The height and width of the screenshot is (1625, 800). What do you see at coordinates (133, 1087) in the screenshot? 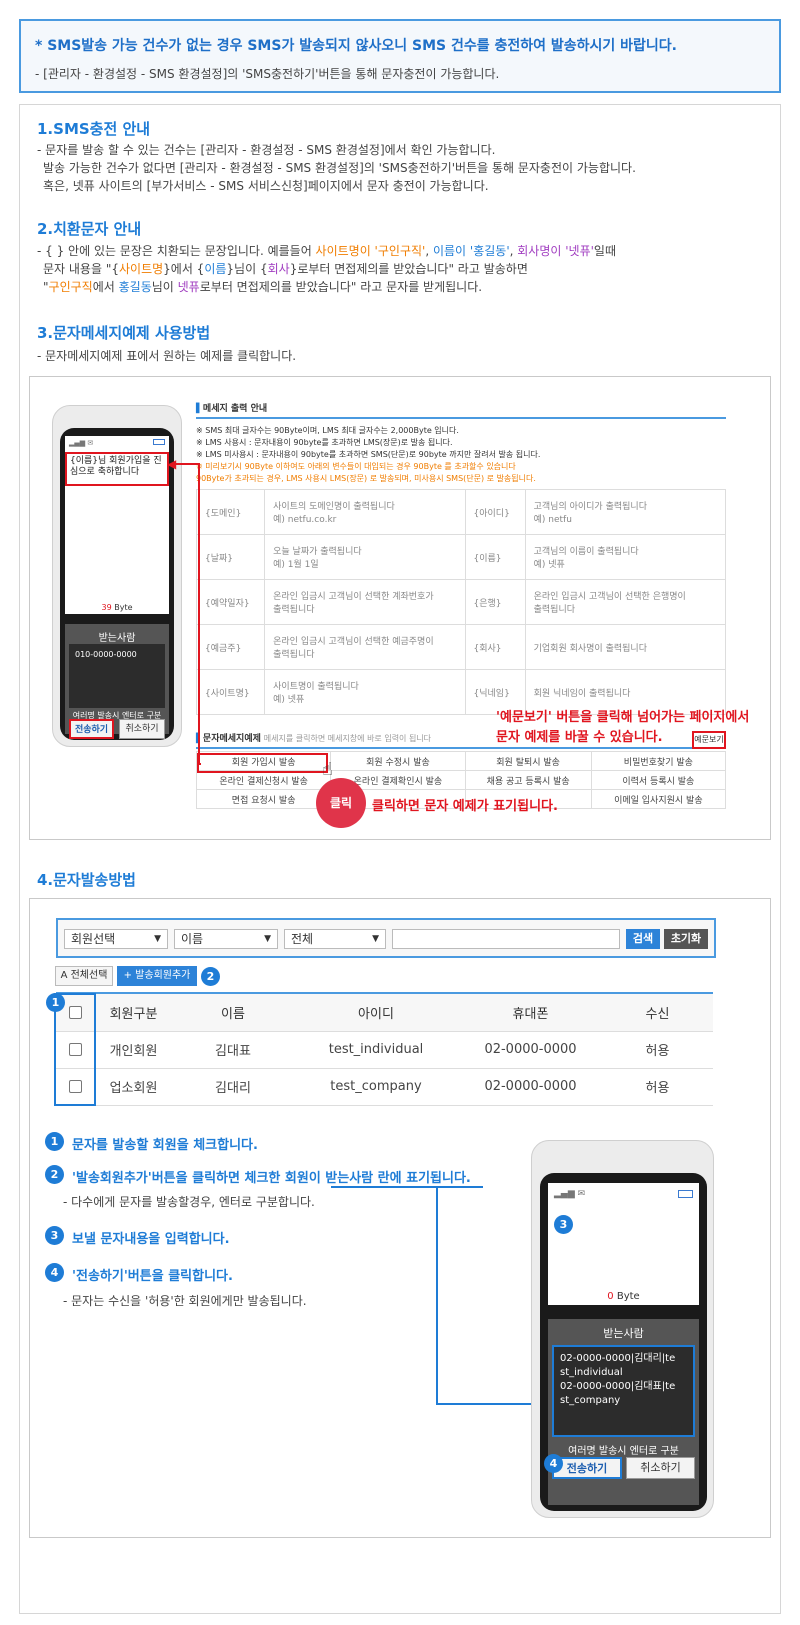
I see `table-cell: 업소회원` at bounding box center [133, 1087].